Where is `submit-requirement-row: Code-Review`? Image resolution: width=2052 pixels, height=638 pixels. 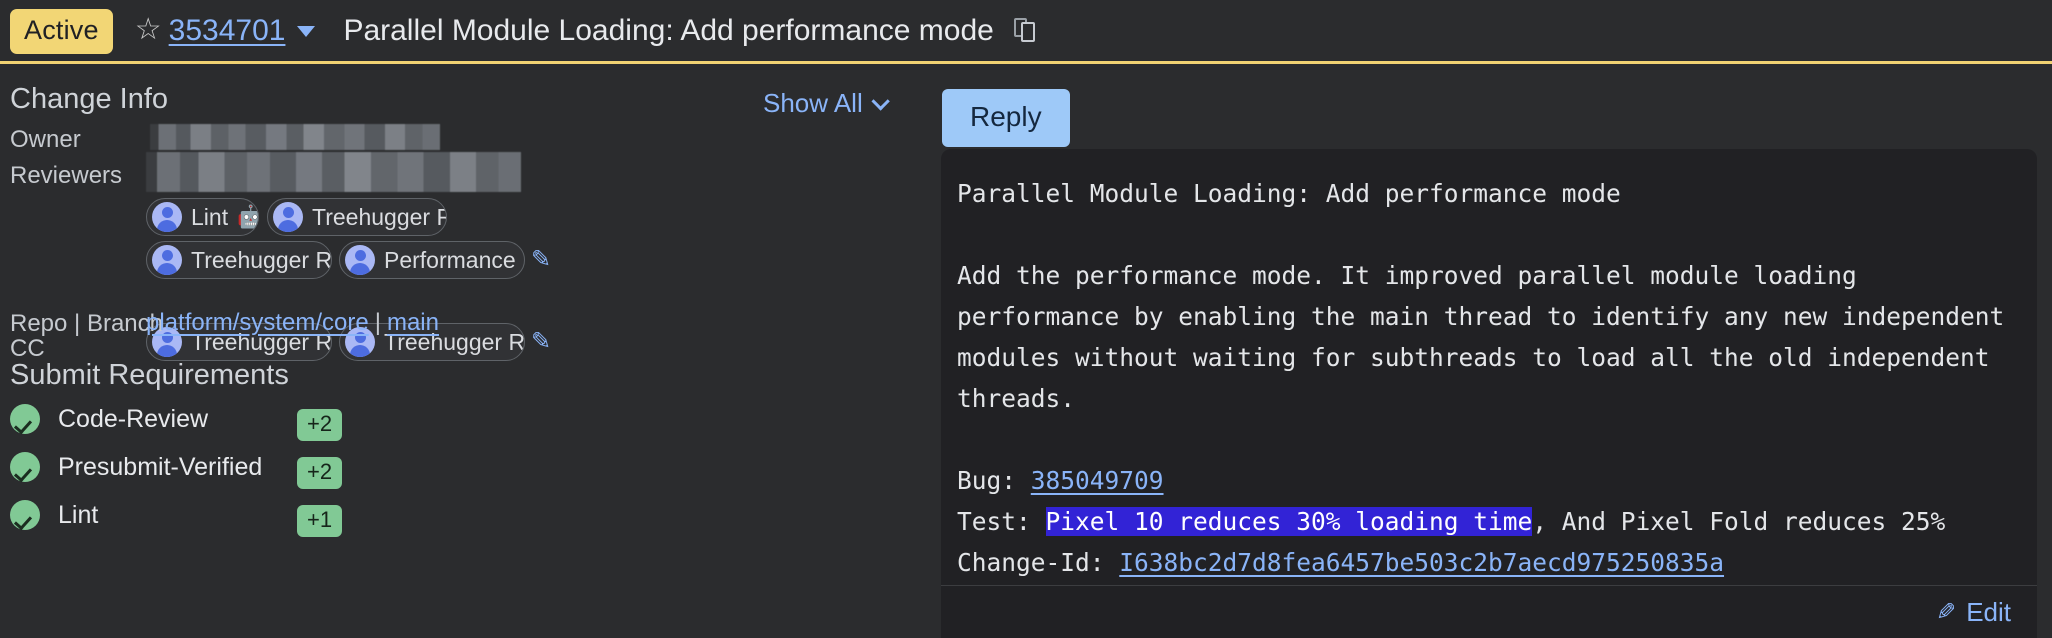 submit-requirement-row: Code-Review is located at coordinates (109, 419).